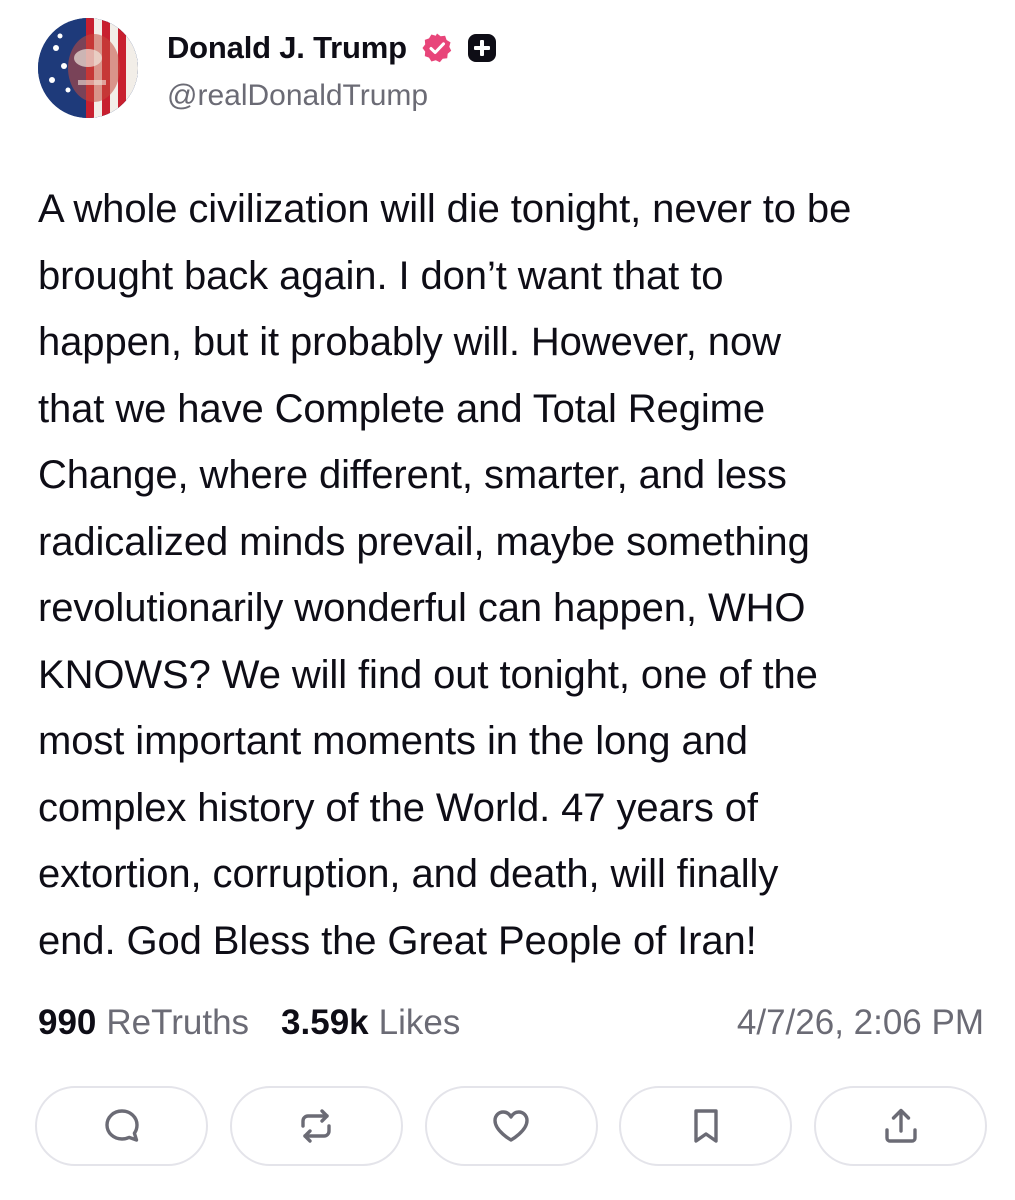 The height and width of the screenshot is (1200, 1015). I want to click on post-header: Donald J. Trump @realDonaldTrump, so click(267, 68).